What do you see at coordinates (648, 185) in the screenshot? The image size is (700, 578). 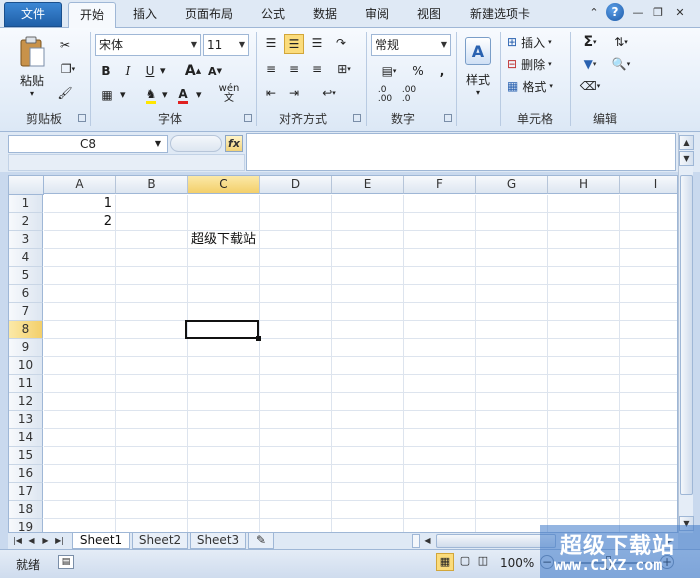 I see `column-header-i: I` at bounding box center [648, 185].